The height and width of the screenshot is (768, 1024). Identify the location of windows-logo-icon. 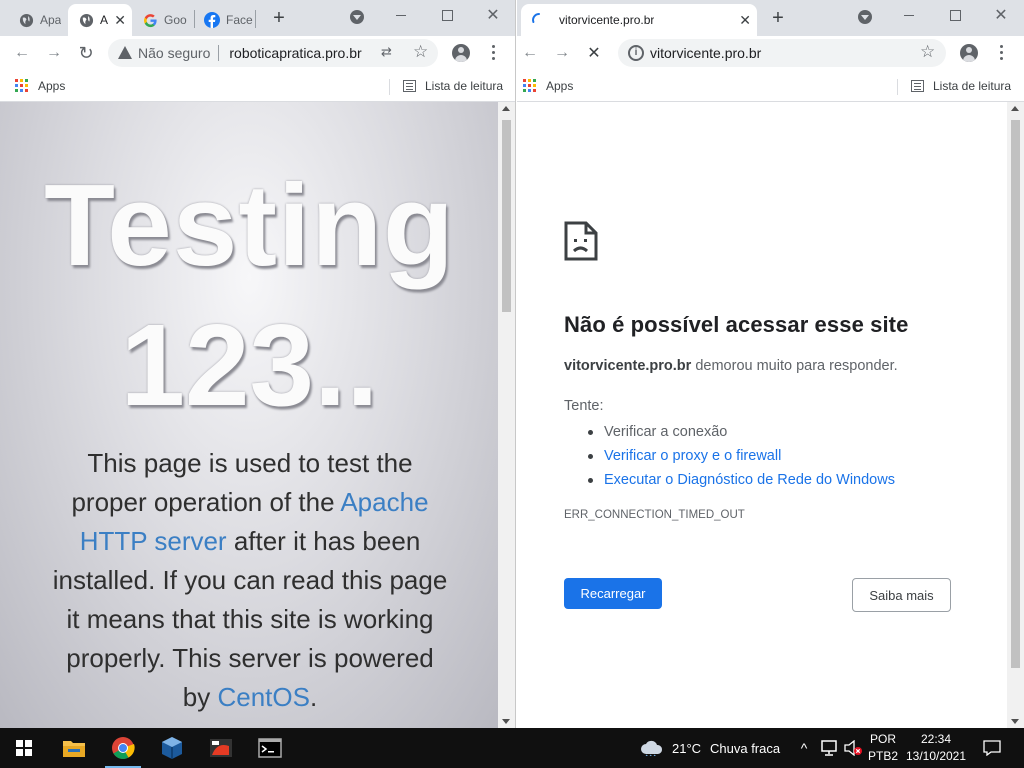
(24, 748).